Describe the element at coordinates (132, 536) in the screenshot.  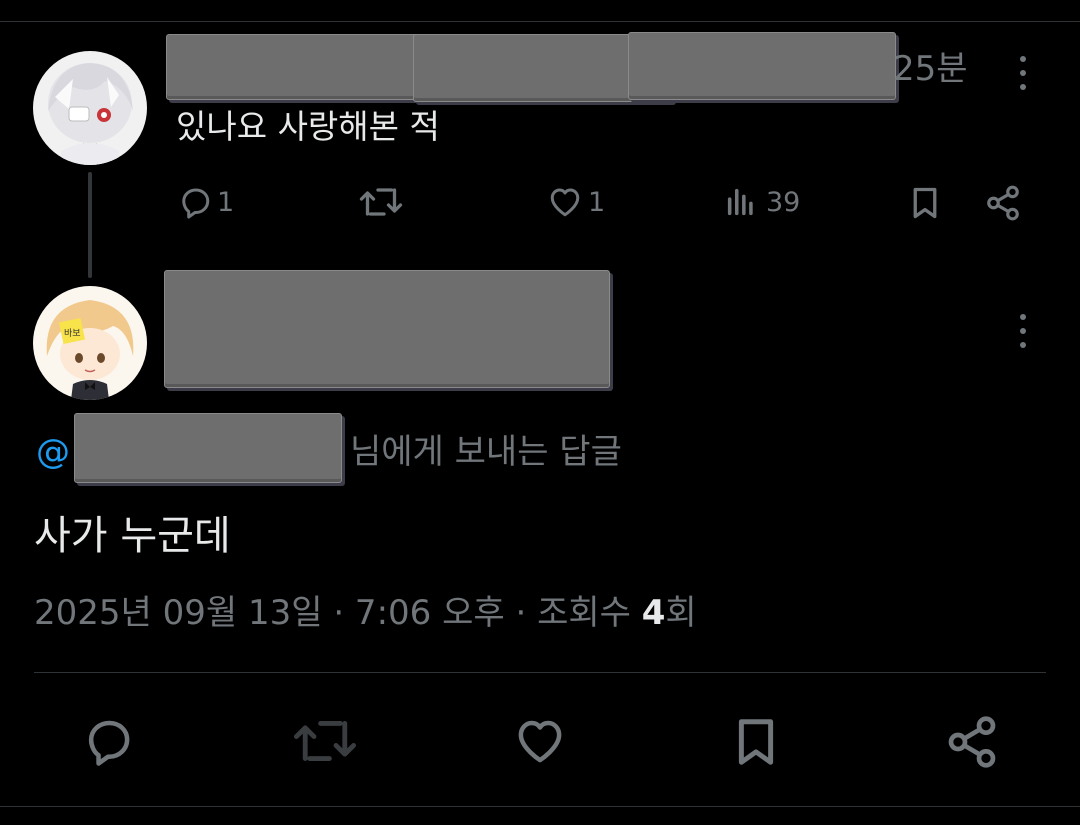
I see `main-tweet-text: 사가 누군데` at that location.